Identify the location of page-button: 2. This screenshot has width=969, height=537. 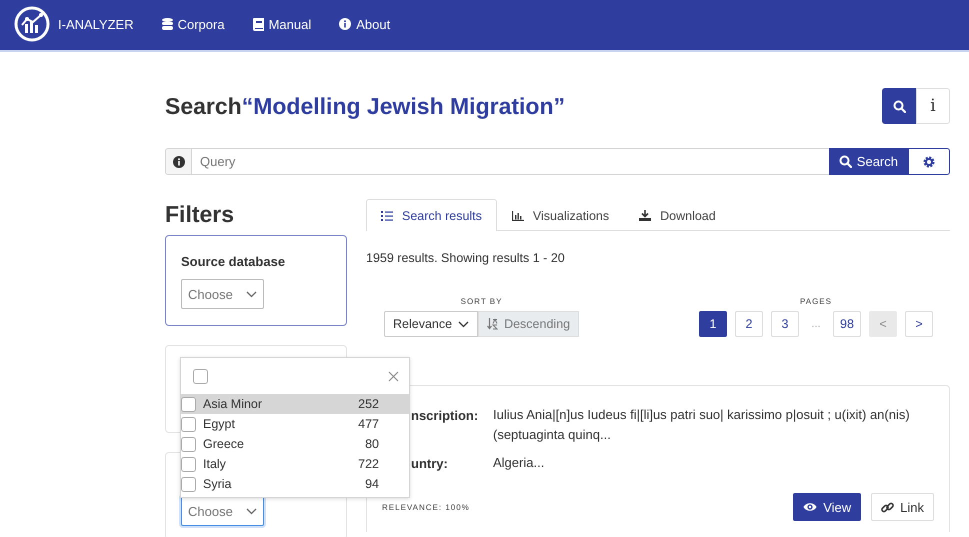
(749, 324).